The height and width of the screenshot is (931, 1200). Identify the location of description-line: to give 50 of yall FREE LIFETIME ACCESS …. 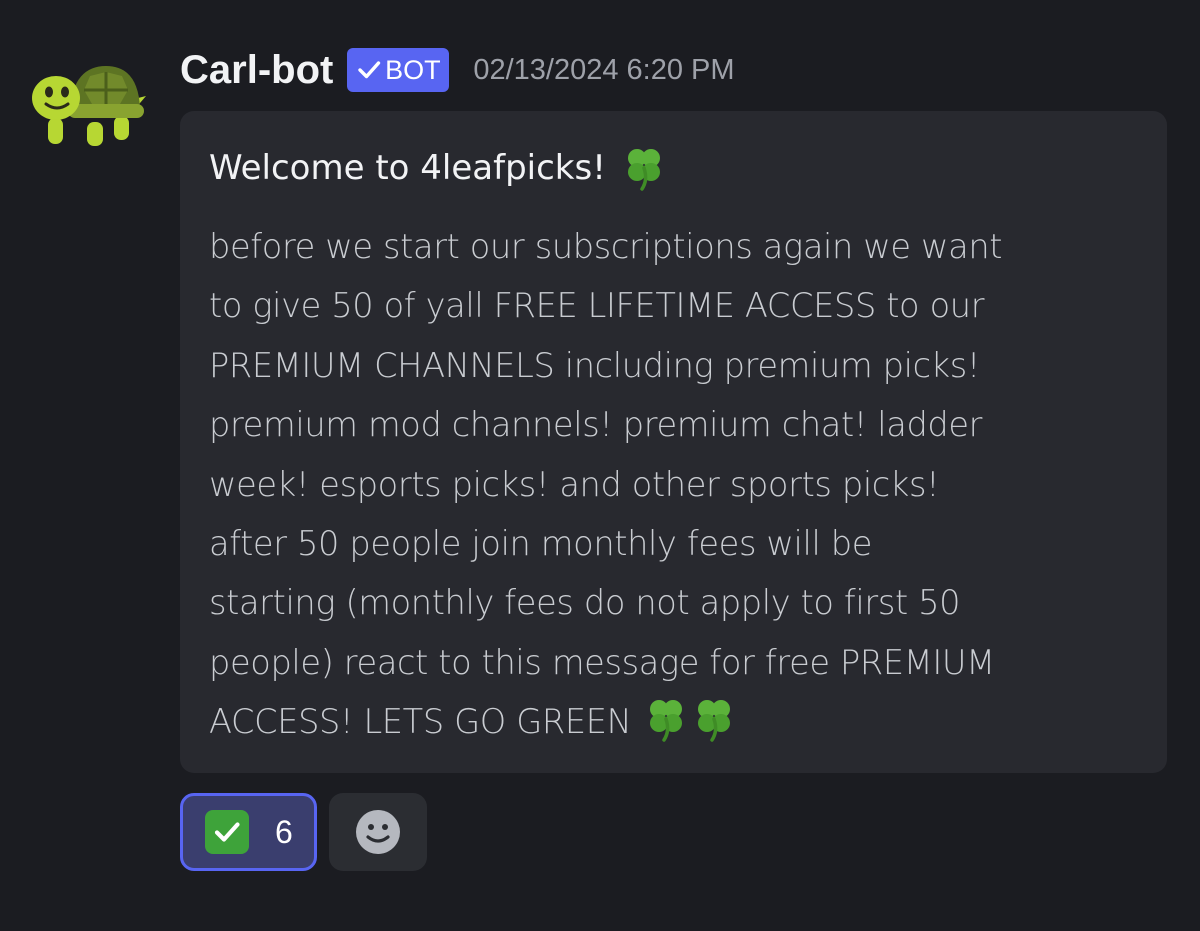
(597, 306).